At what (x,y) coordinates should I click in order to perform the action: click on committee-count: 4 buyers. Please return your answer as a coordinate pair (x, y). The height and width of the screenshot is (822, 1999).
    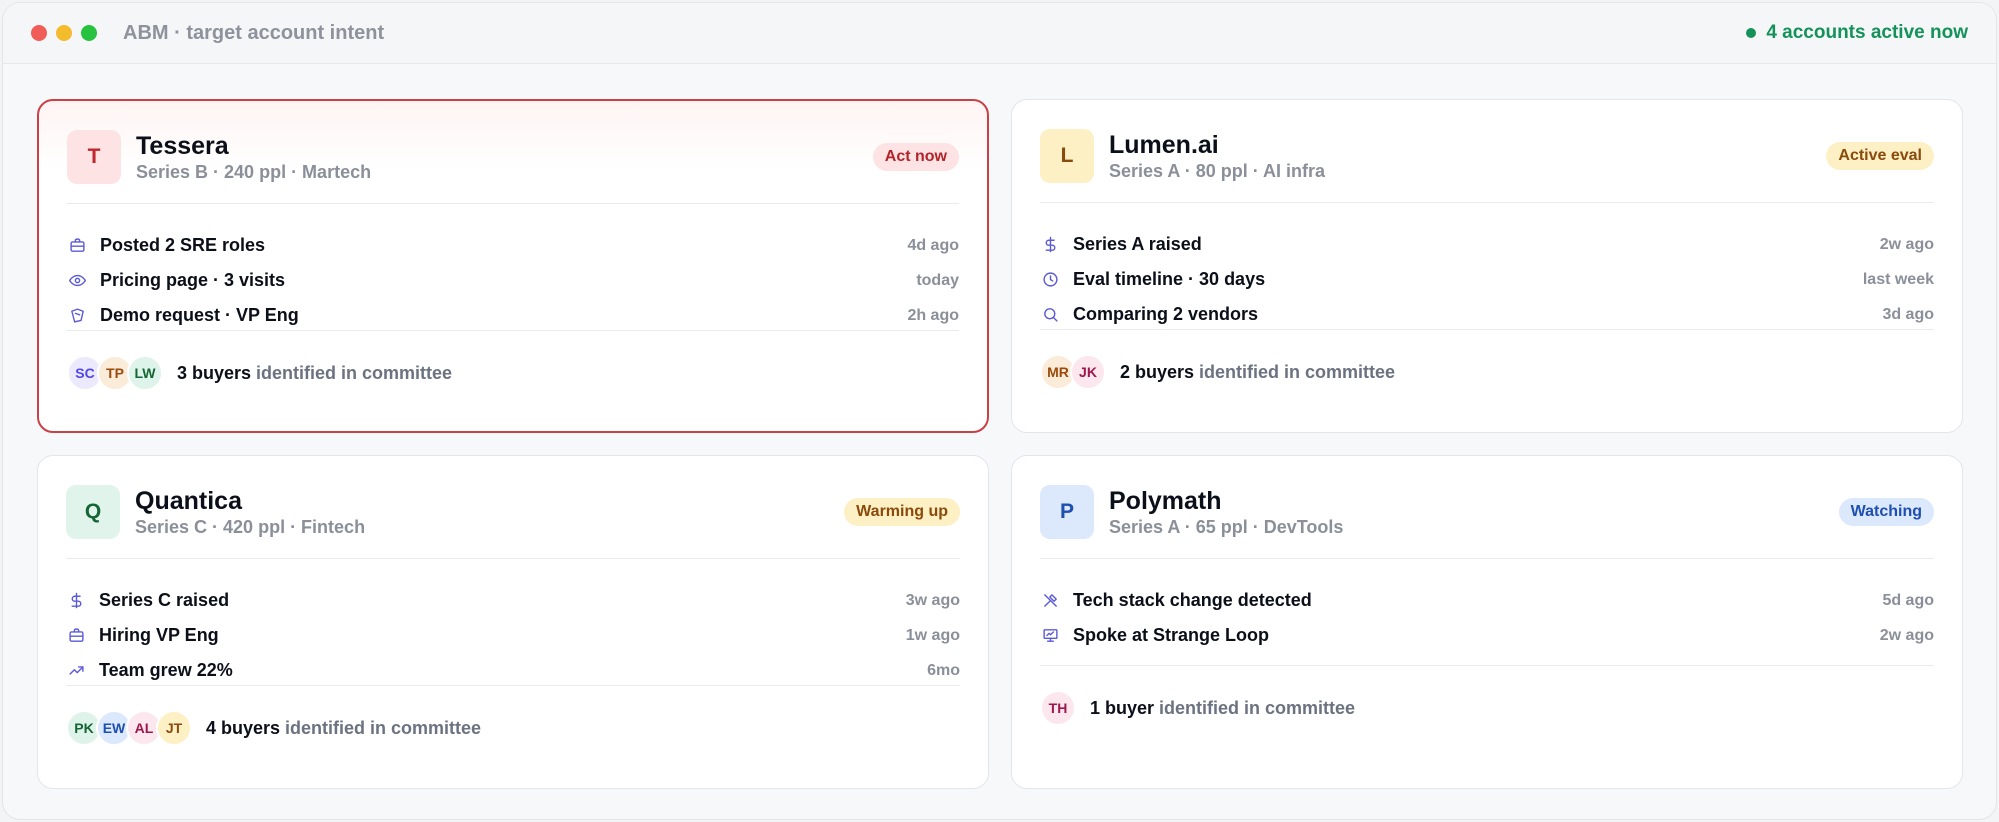
    Looking at the image, I should click on (243, 727).